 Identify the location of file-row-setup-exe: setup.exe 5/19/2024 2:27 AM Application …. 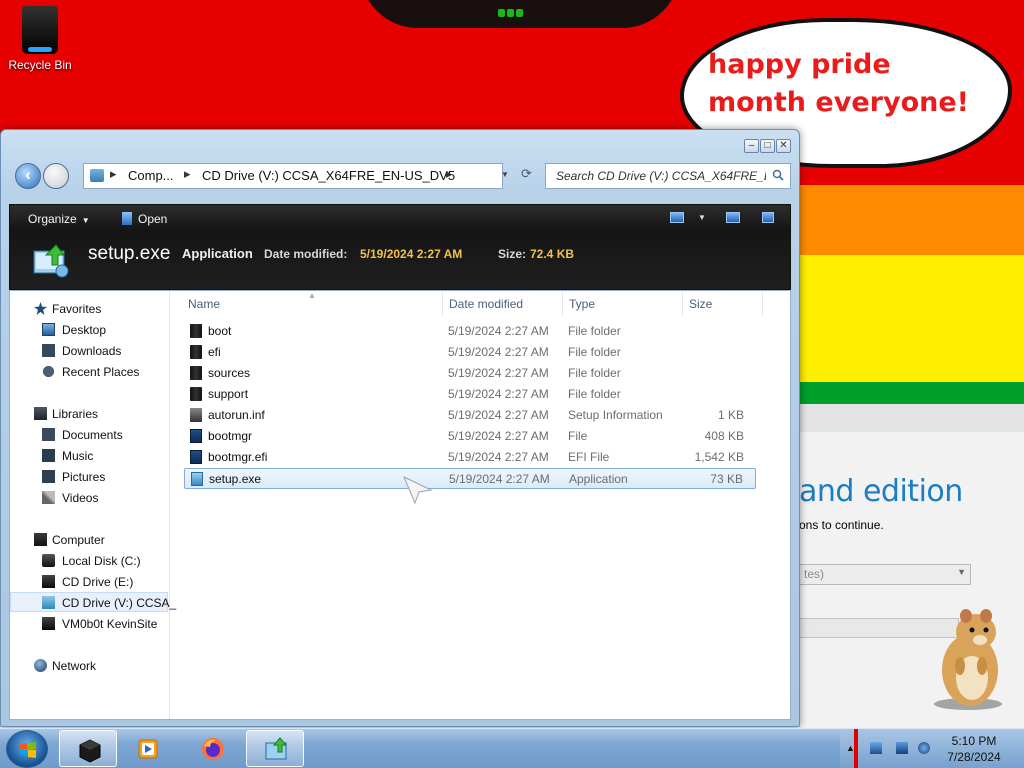
(470, 478).